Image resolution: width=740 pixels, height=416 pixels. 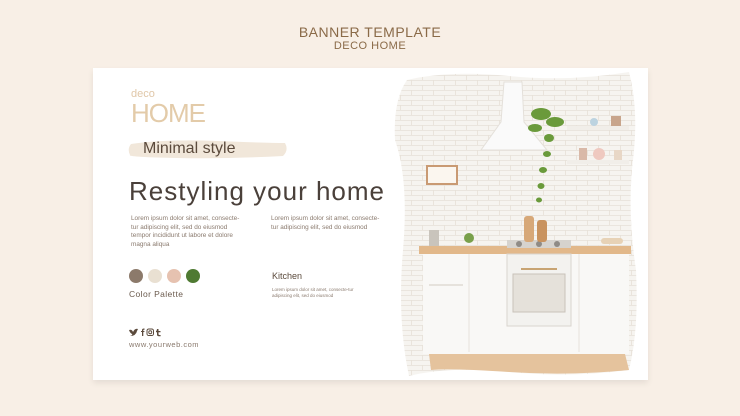 What do you see at coordinates (168, 113) in the screenshot?
I see `logo-home-text: HOME` at bounding box center [168, 113].